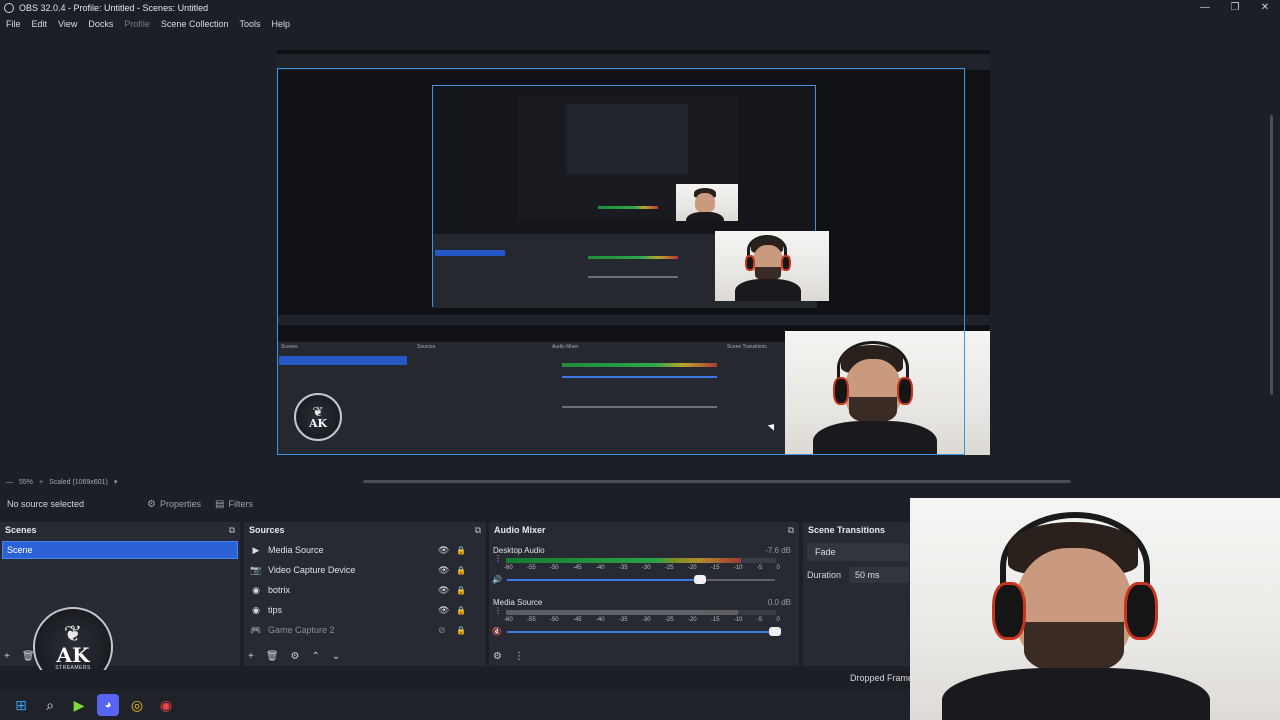  What do you see at coordinates (365, 630) in the screenshot?
I see `source-row-game-capture-2: 🎮 Game Capture 2 ⊘ 🔒` at bounding box center [365, 630].